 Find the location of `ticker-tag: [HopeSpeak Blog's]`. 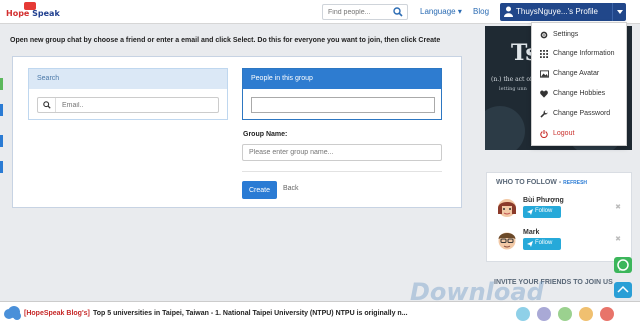

ticker-tag: [HopeSpeak Blog's] is located at coordinates (57, 313).